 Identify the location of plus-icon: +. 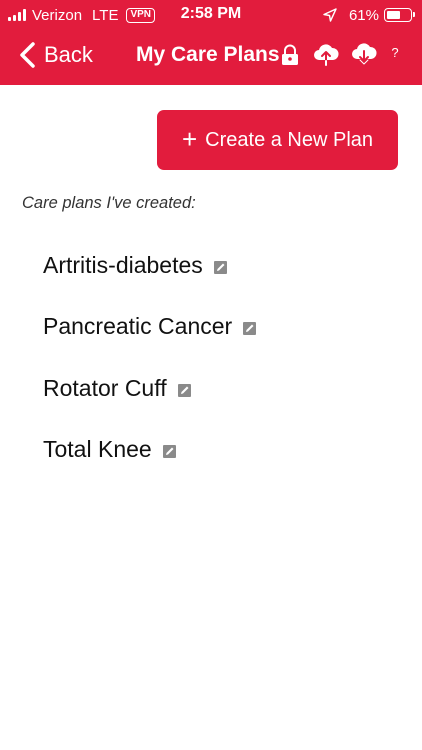
(189, 138).